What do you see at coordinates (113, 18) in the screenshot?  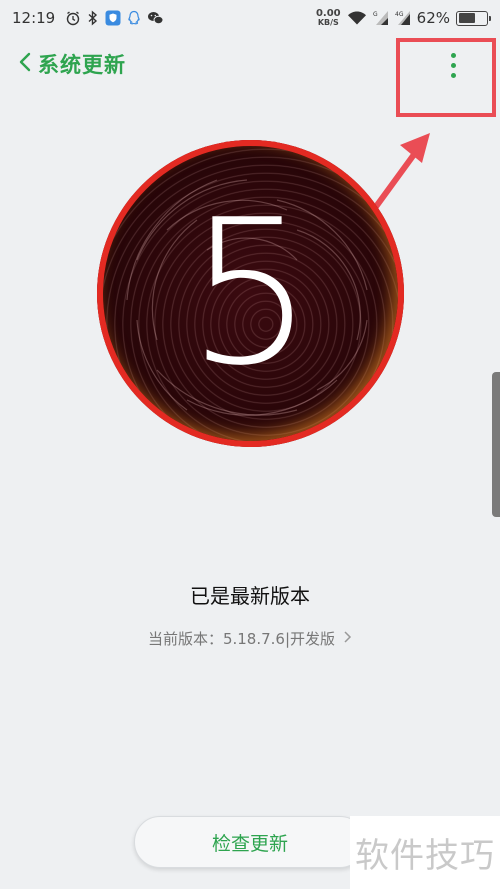 I see `security-icon` at bounding box center [113, 18].